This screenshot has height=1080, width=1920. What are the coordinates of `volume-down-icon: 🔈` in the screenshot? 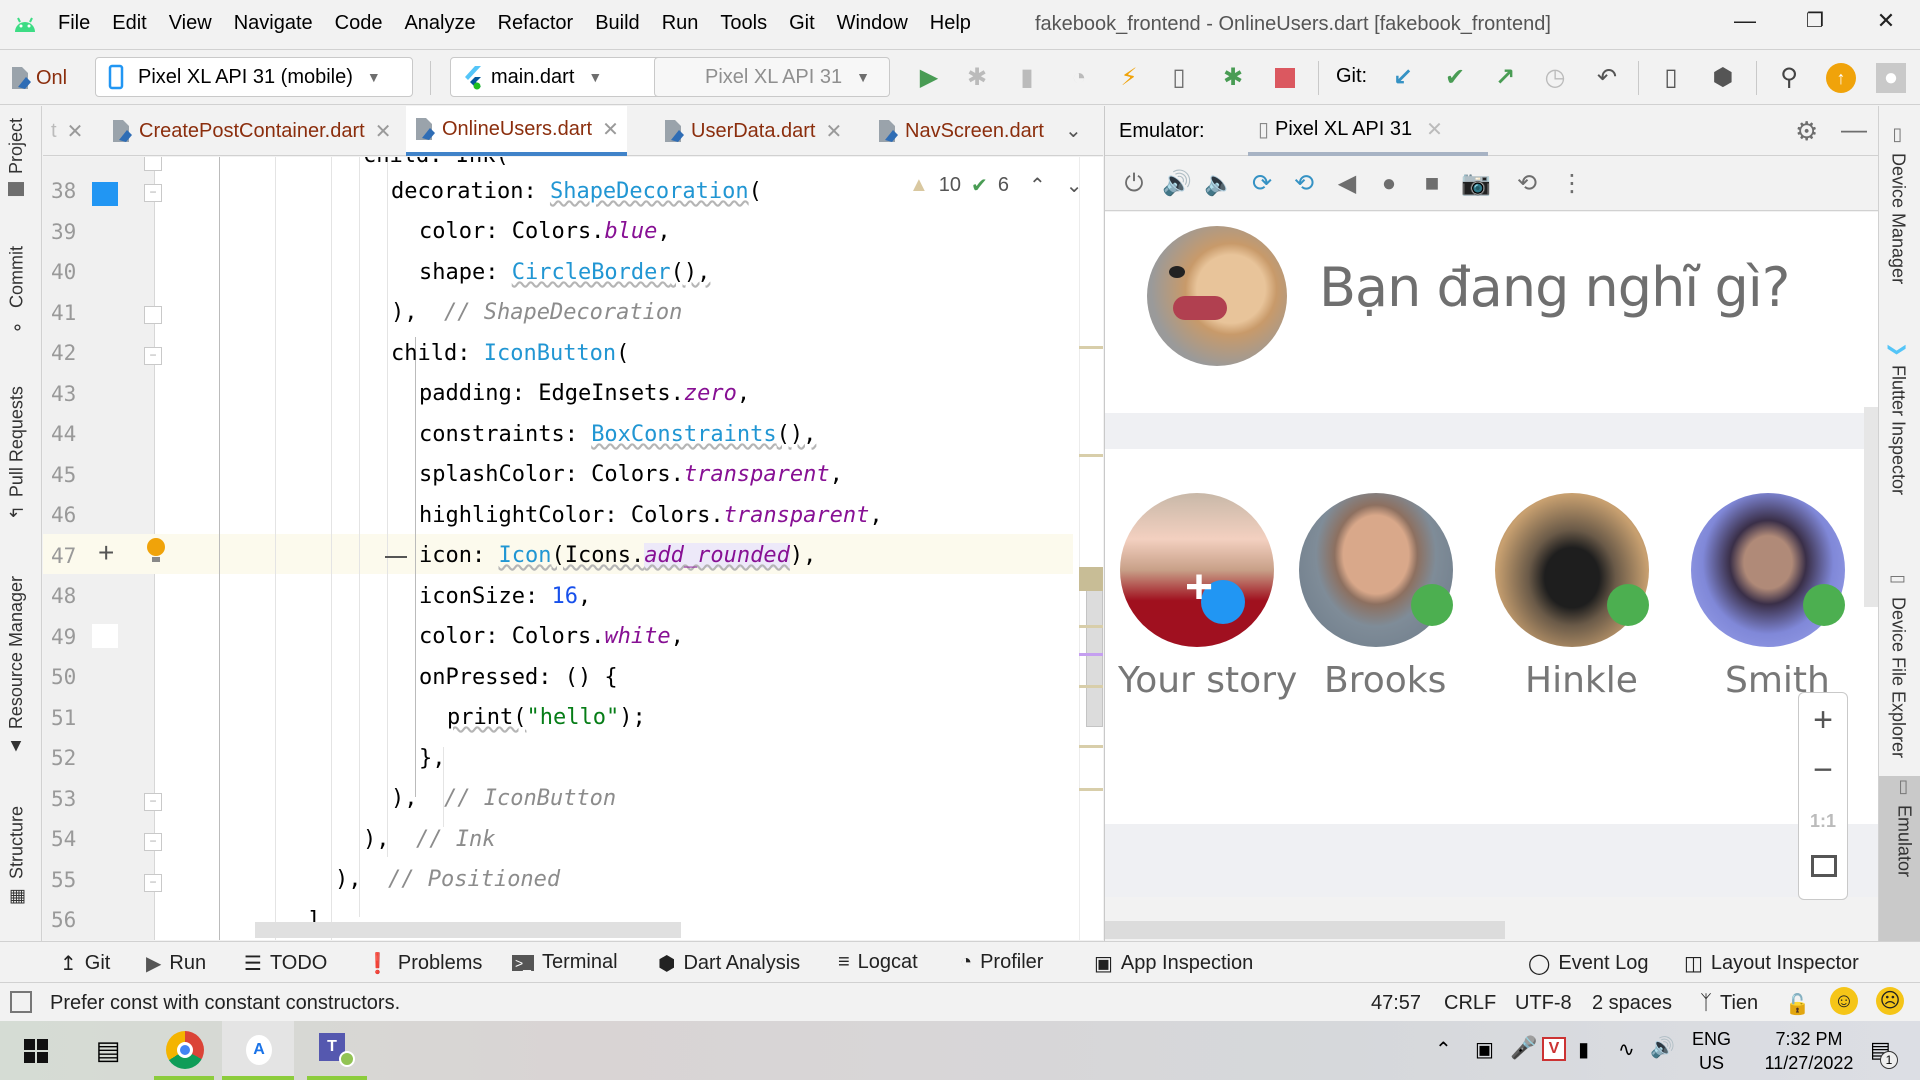 It's located at (1219, 184).